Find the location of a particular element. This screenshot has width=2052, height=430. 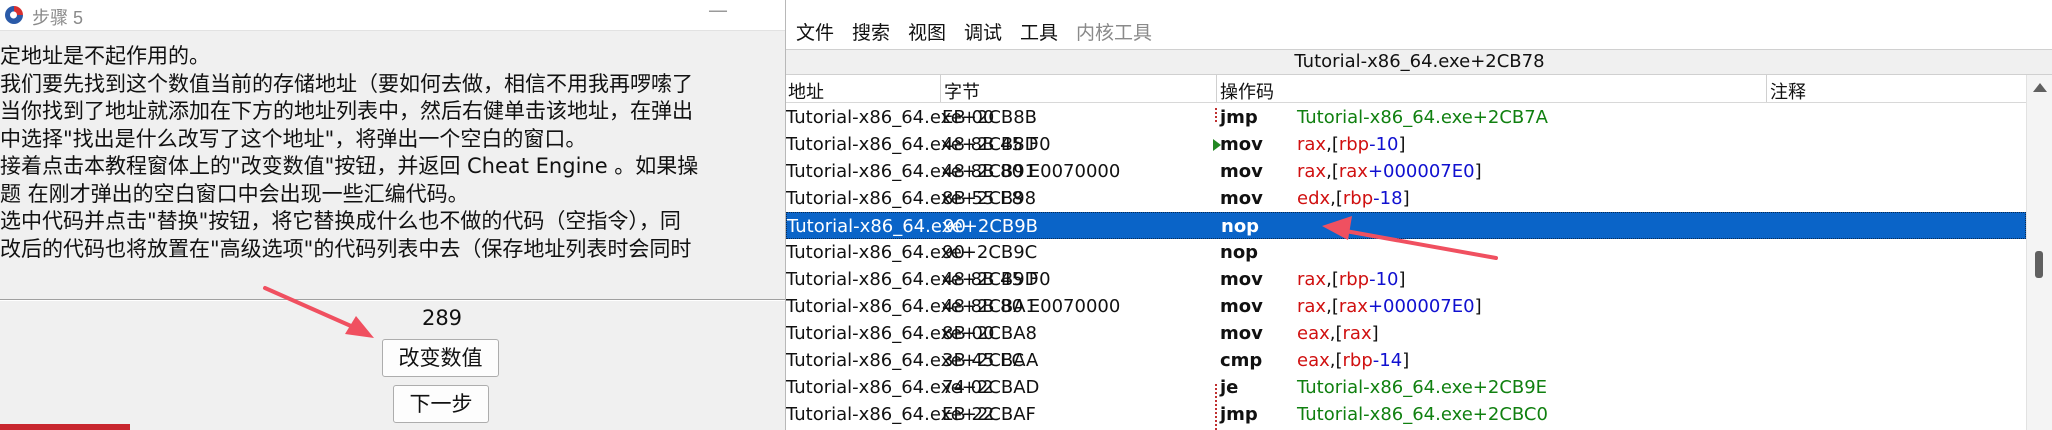

operand-token: Tutorial-x86_64.exe+2CB7A is located at coordinates (1422, 117).